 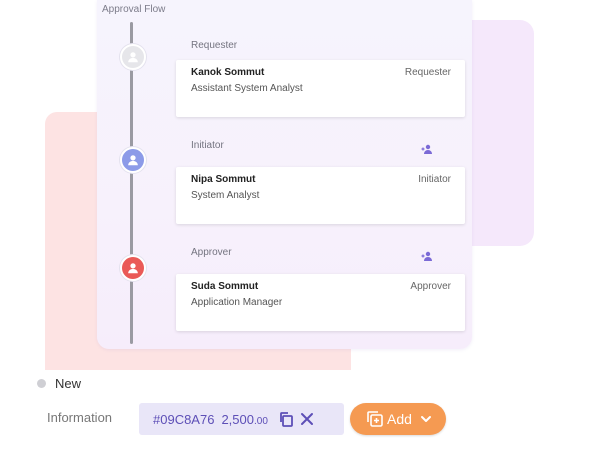 I want to click on copy-icon, so click(x=286, y=419).